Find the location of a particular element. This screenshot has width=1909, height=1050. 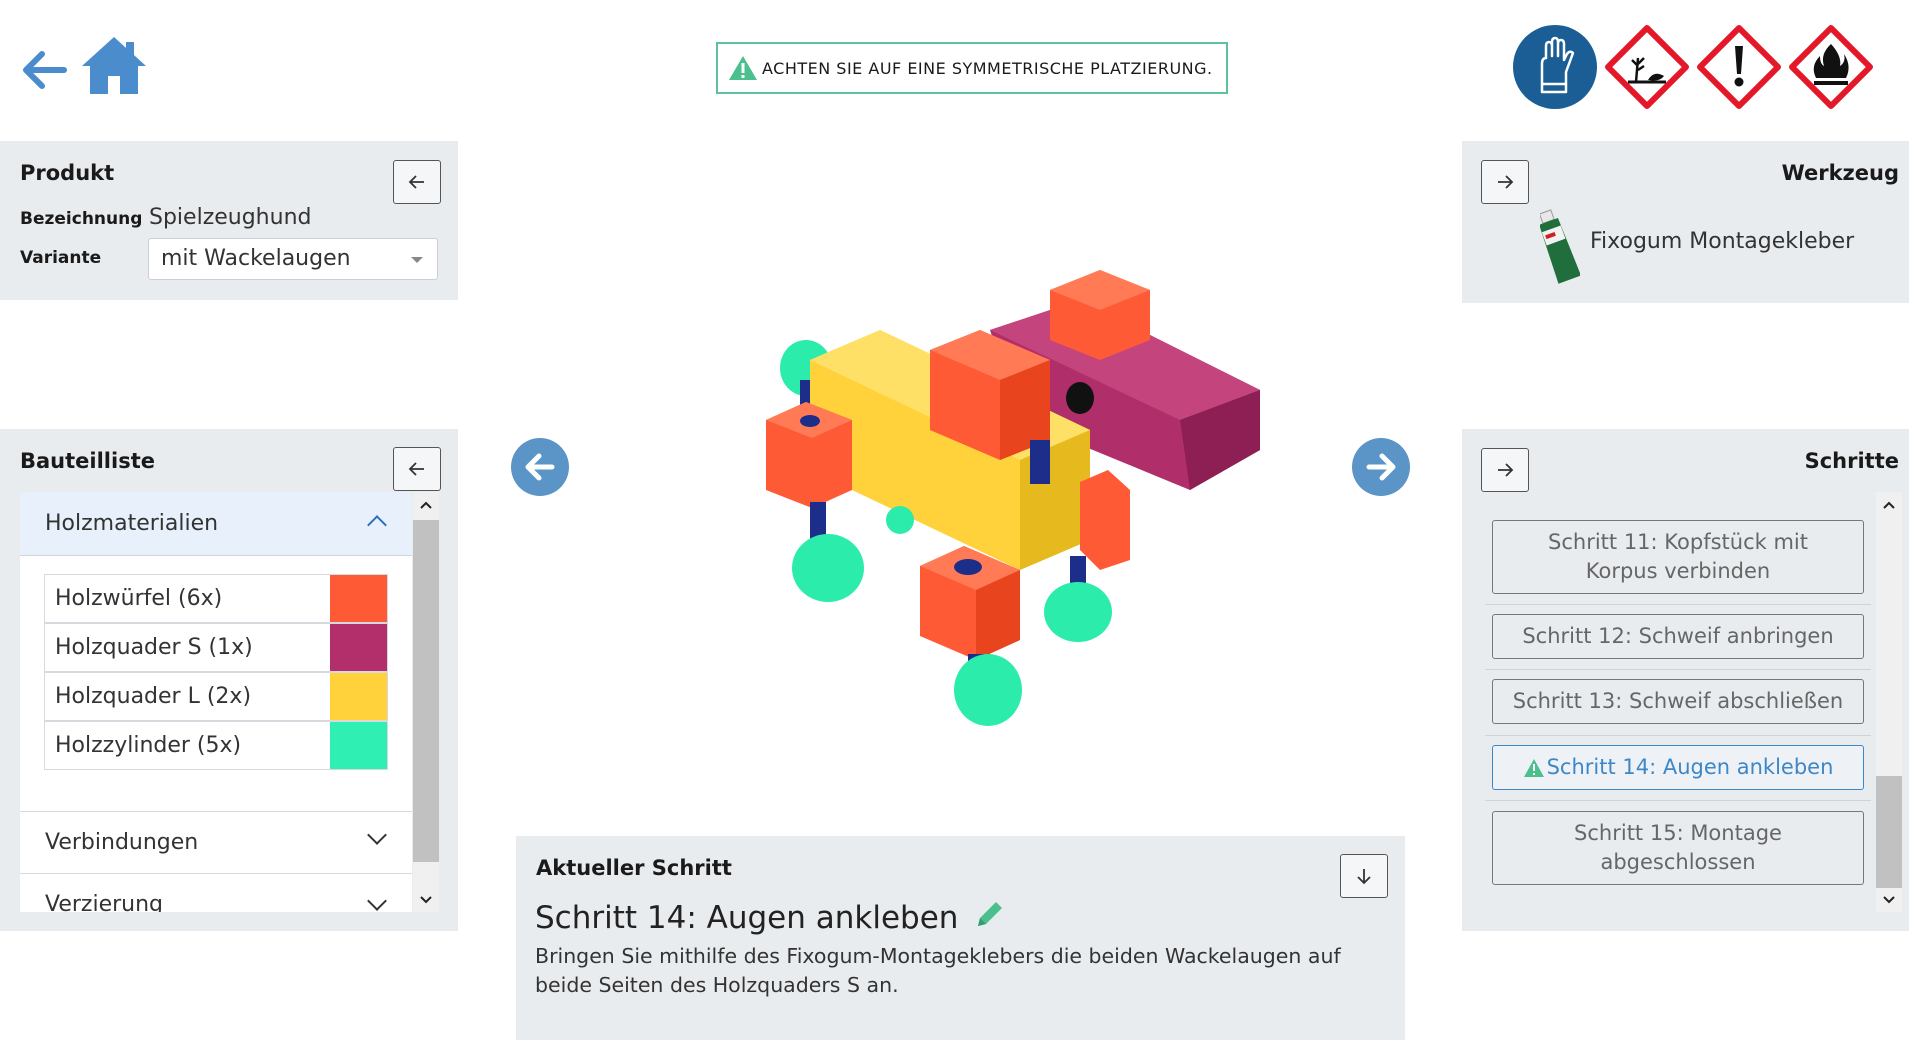

parts-title: Bauteilliste is located at coordinates (87, 461).